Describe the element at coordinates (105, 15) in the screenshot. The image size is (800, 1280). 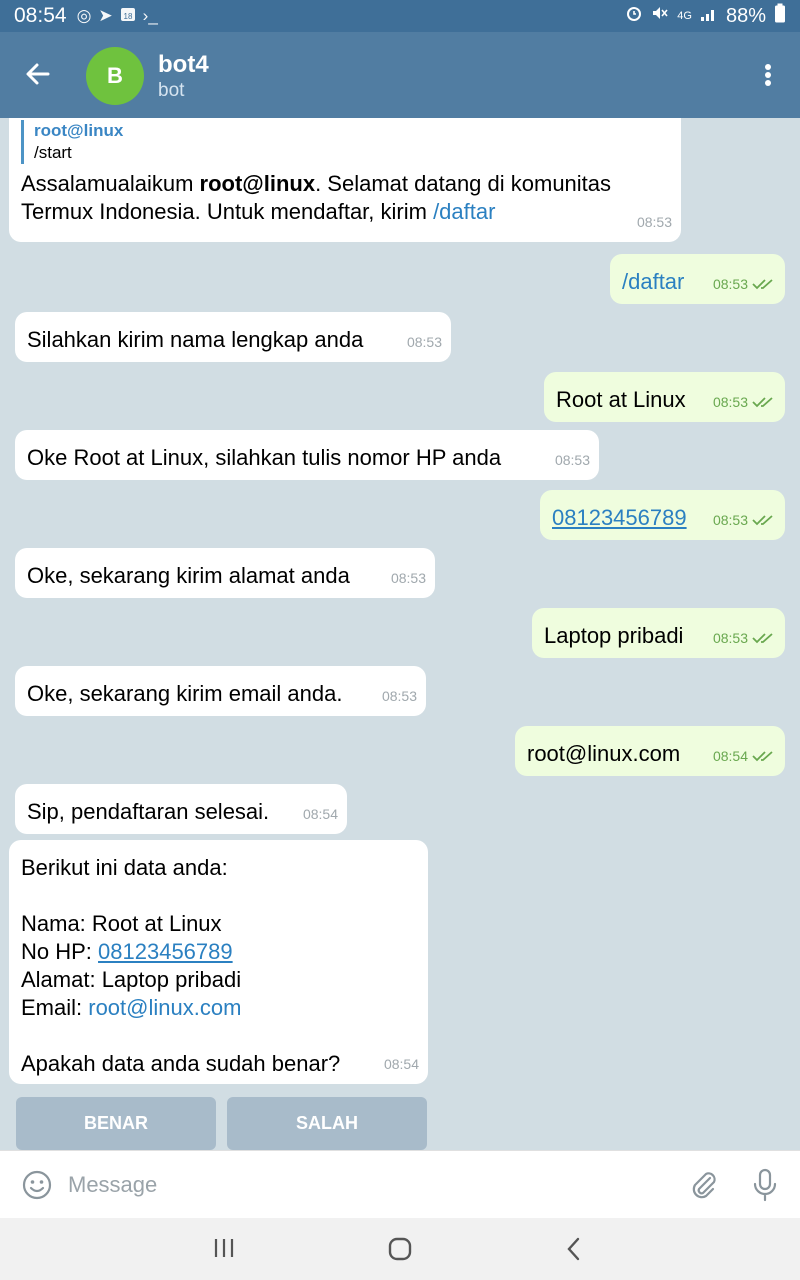
I see `telegram-icon: ➤` at that location.